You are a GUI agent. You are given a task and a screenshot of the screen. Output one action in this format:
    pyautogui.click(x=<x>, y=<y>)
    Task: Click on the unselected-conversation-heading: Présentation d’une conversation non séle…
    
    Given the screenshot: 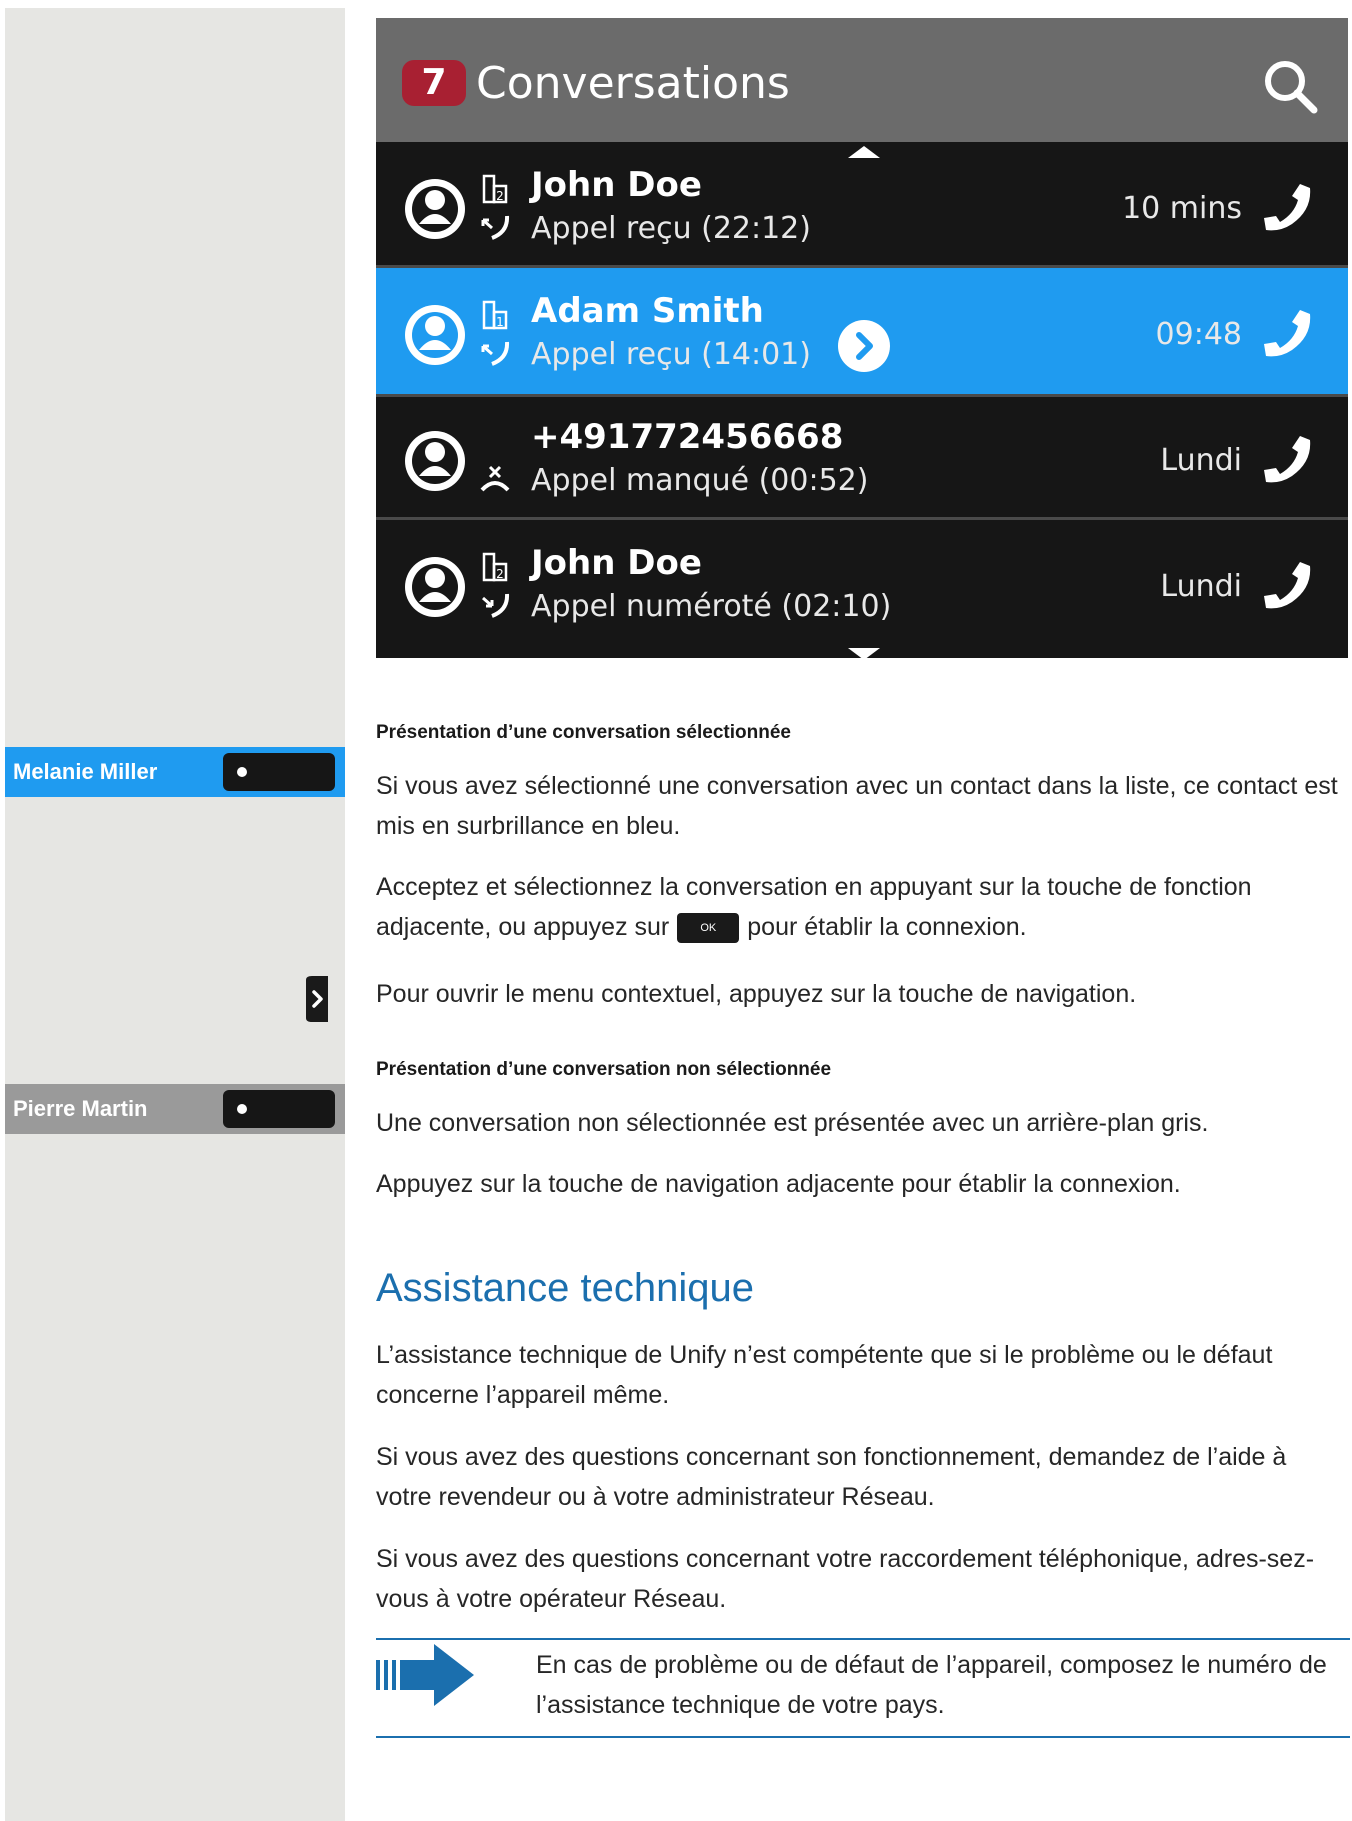 What is the action you would take?
    pyautogui.click(x=604, y=1069)
    